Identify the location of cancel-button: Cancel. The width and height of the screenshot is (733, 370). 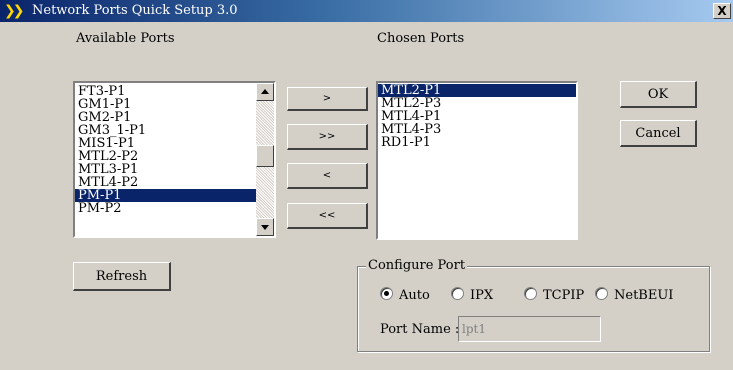
(658, 133).